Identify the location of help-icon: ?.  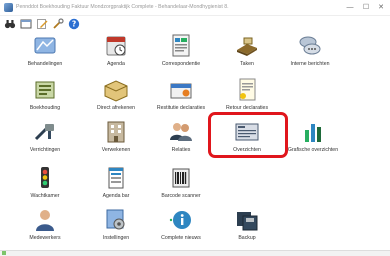
(74, 24).